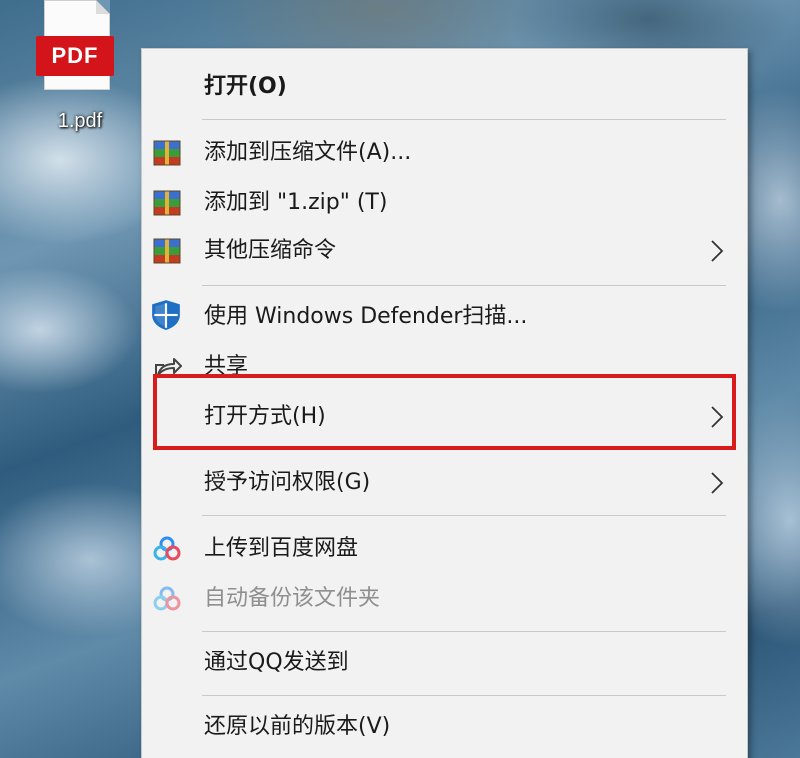 Image resolution: width=800 pixels, height=758 pixels. I want to click on file-name-label: 1.pdf, so click(80, 121).